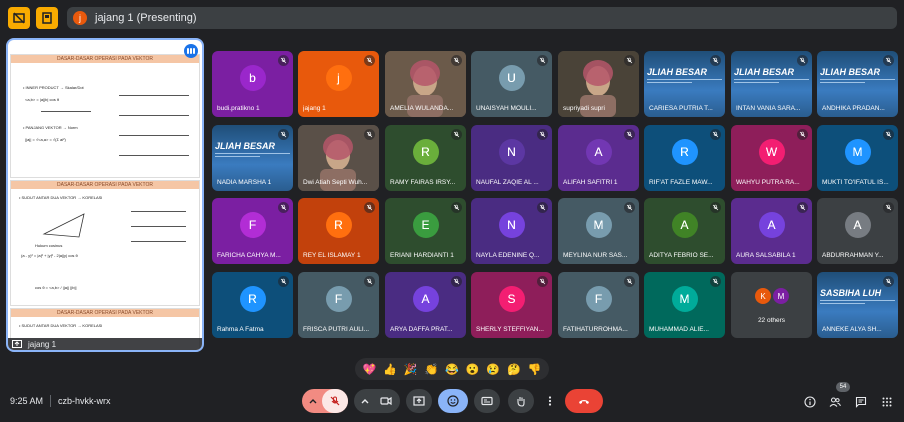 The image size is (904, 422). What do you see at coordinates (535, 369) in the screenshot?
I see `reaction-emoji: 👎` at bounding box center [535, 369].